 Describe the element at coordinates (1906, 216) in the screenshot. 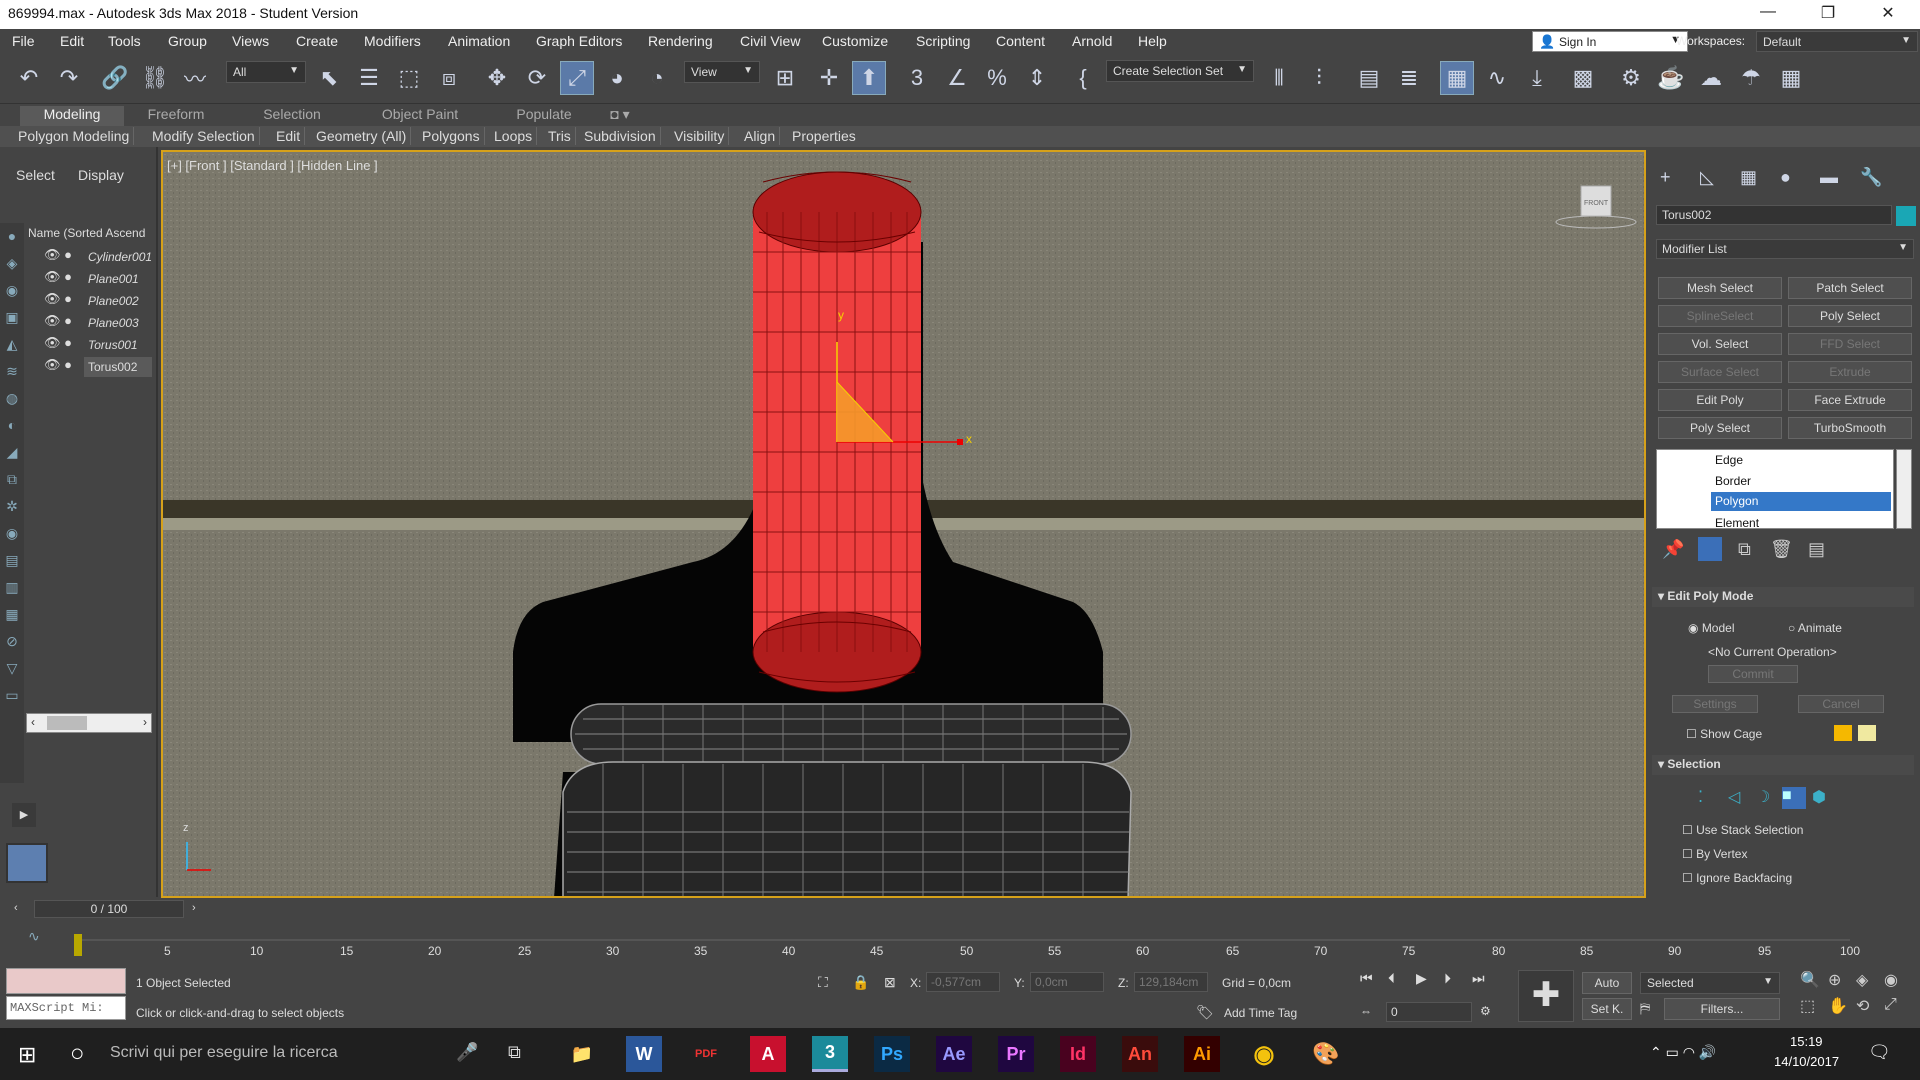

I see `object-color-swatch` at that location.